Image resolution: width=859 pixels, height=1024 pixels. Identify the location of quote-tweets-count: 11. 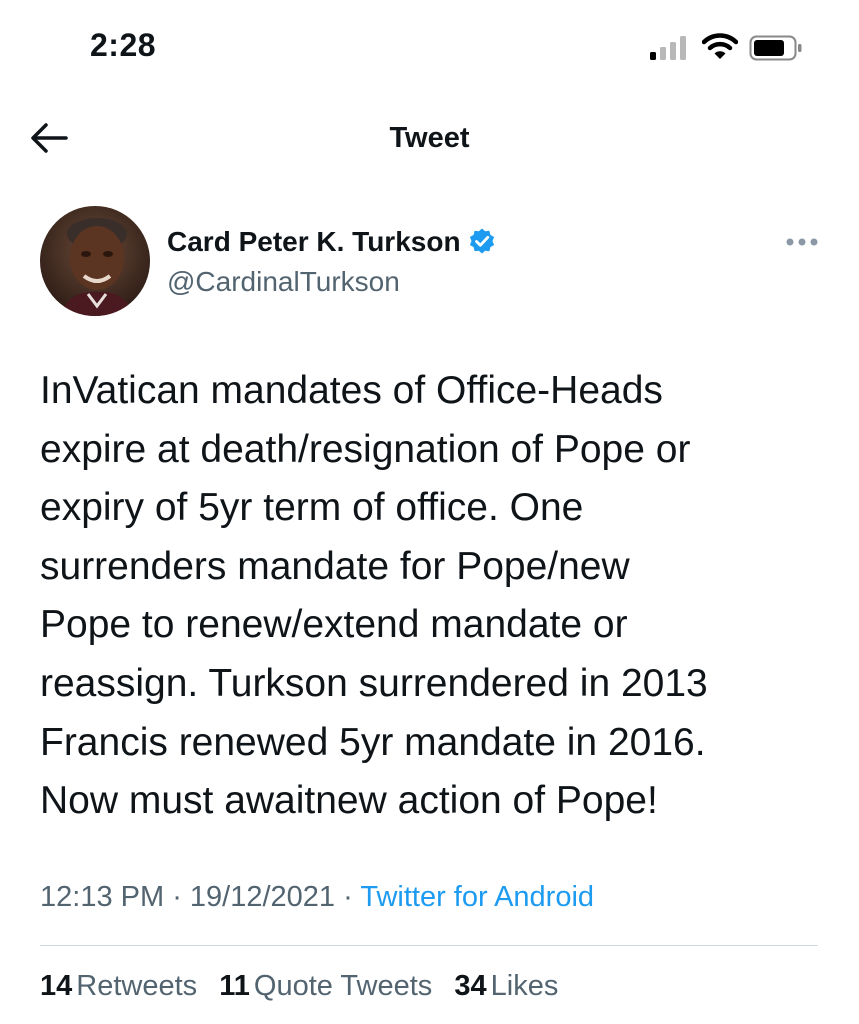
(234, 986).